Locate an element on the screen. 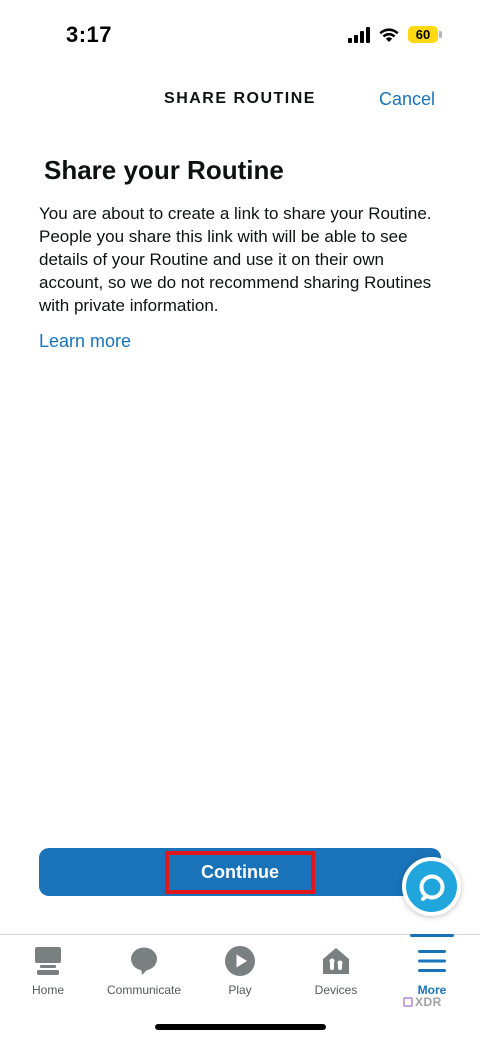  nav-home: Home is located at coordinates (48, 970).